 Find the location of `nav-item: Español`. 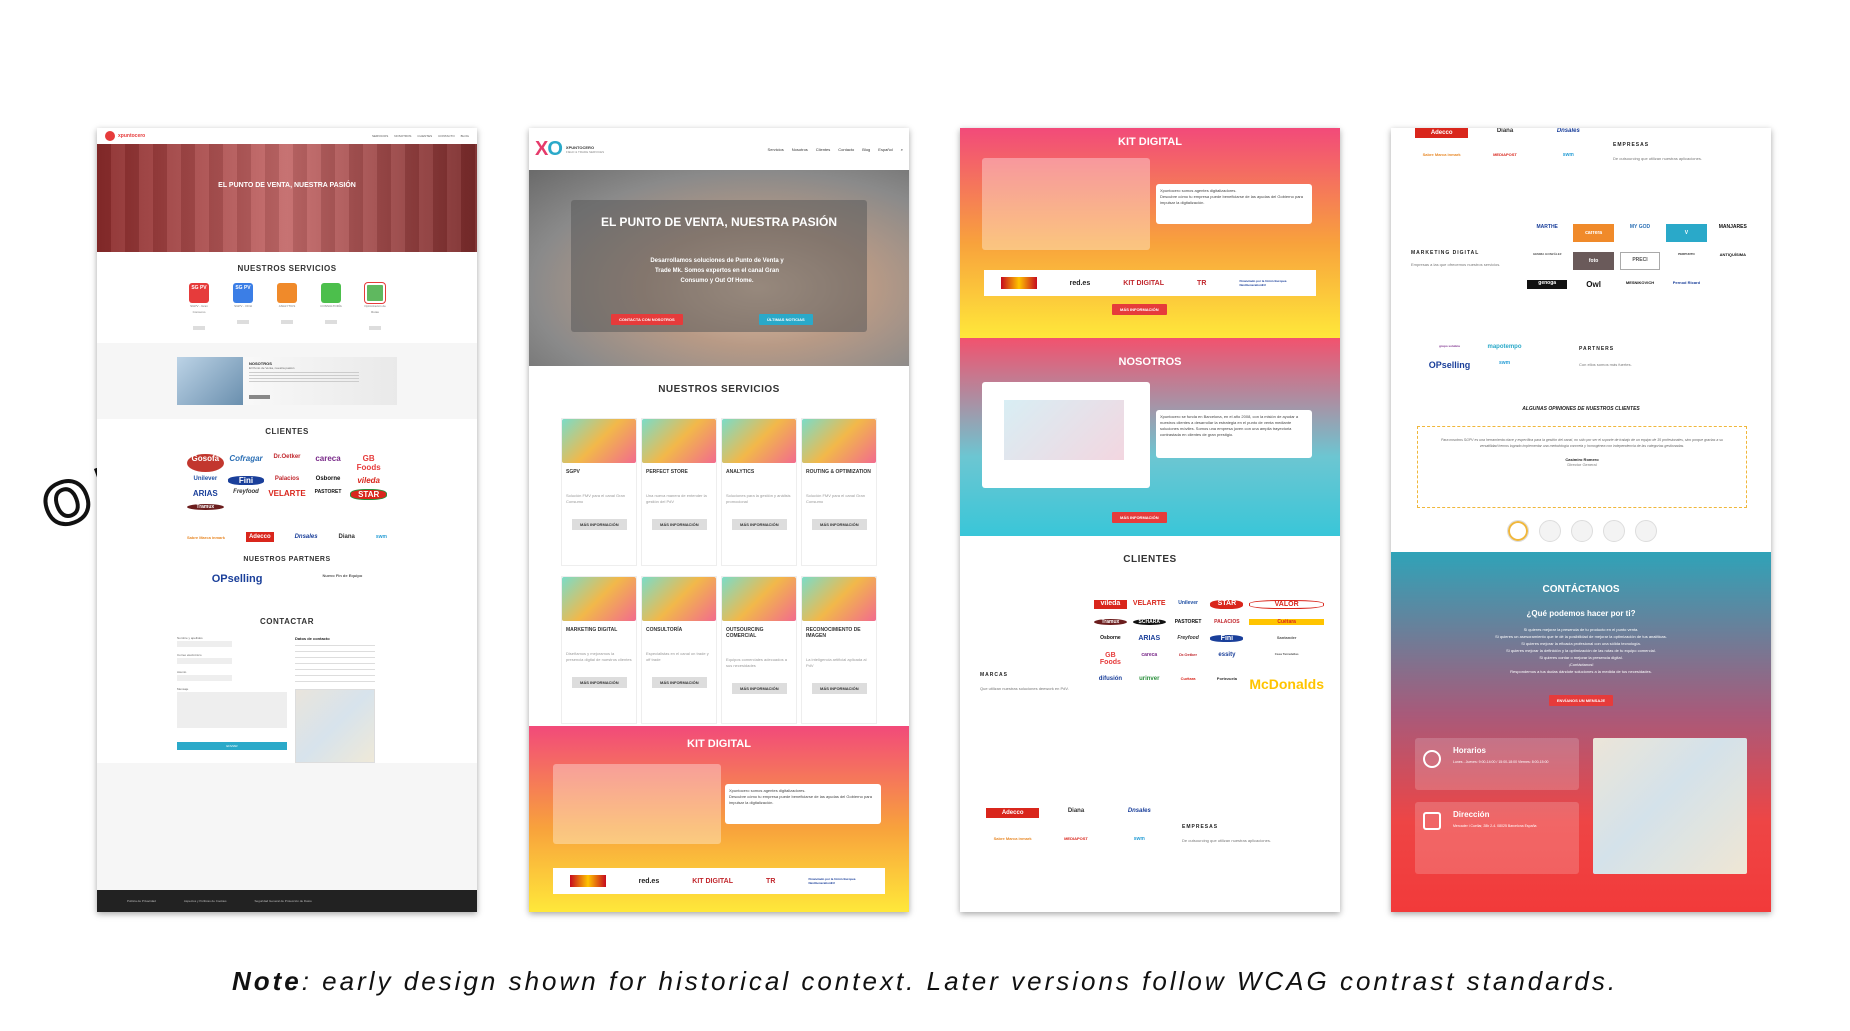

nav-item: Español is located at coordinates (885, 149).